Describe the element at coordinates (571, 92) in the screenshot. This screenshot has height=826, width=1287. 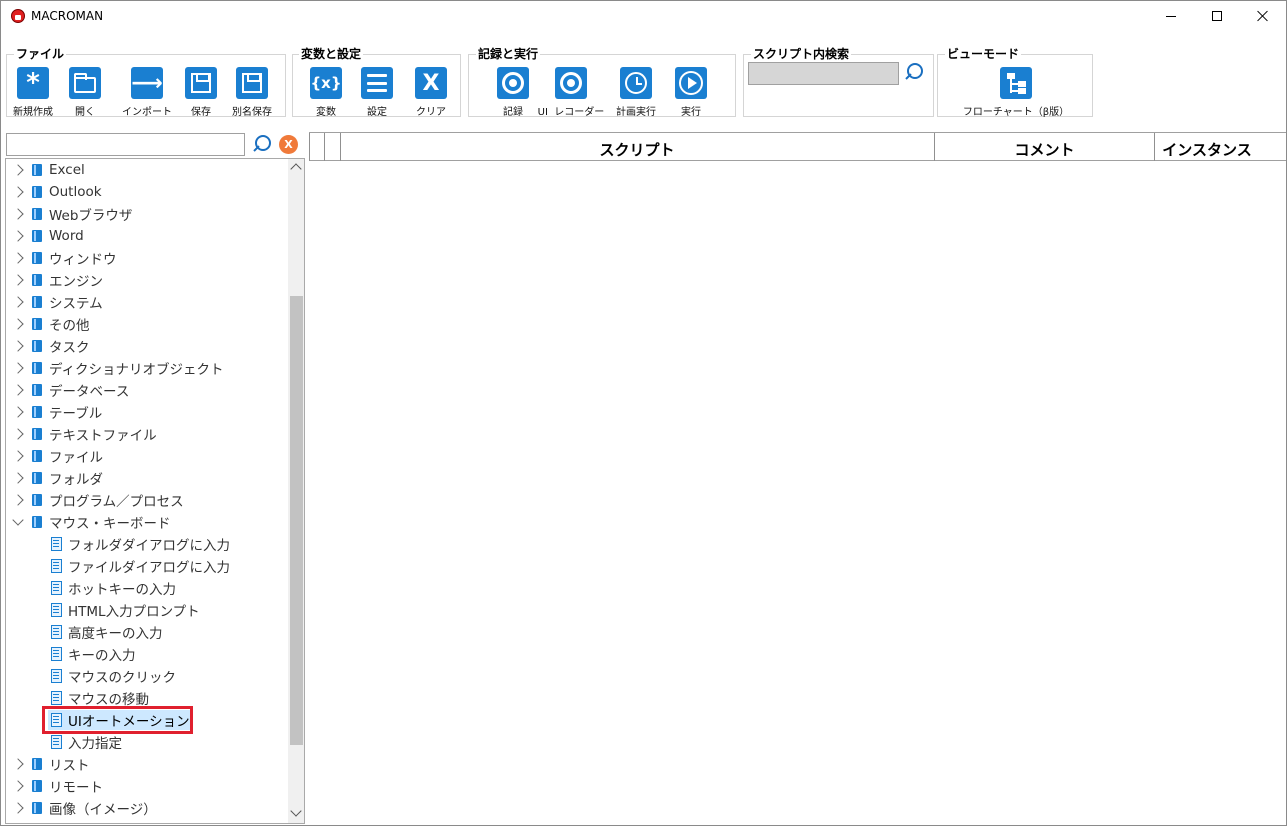
I see `ui-recorder-button: UI レコーダー` at that location.